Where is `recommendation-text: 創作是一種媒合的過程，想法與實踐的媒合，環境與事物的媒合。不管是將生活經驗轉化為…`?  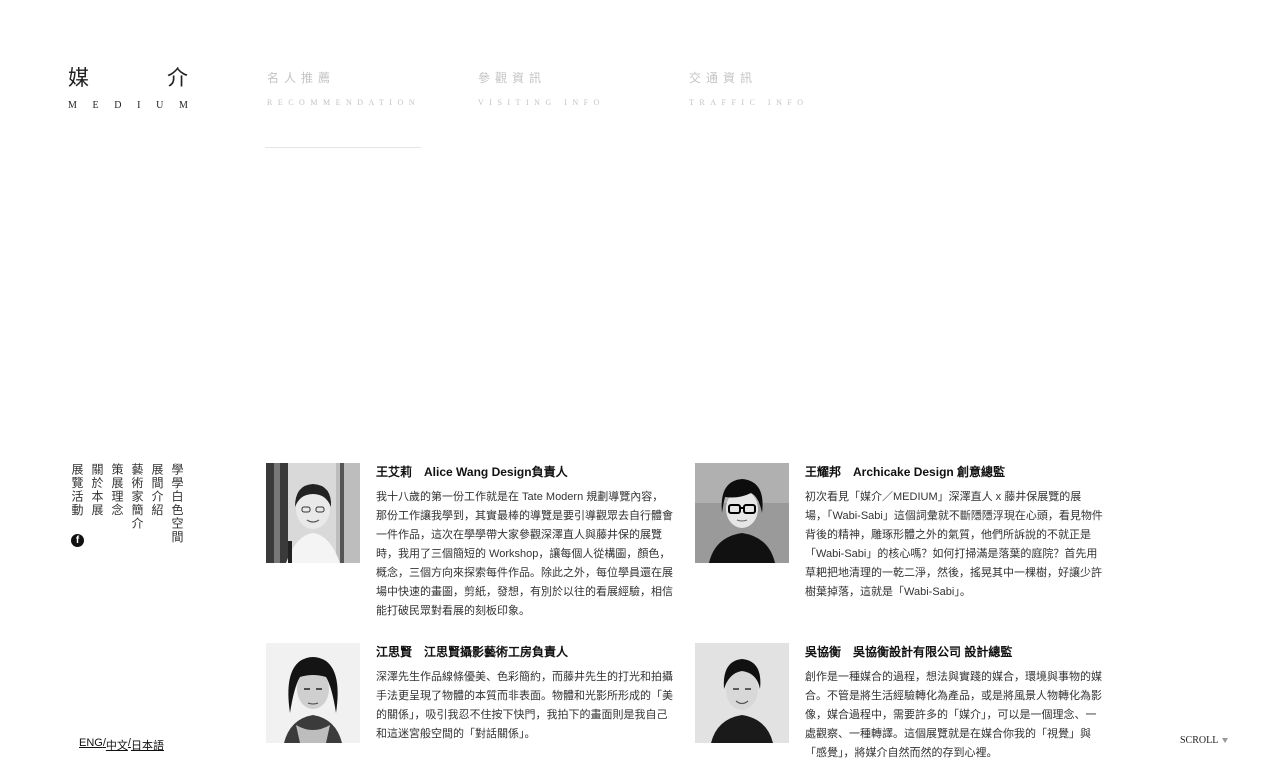
recommendation-text: 創作是一種媒合的過程，想法與實踐的媒合，環境與事物的媒合。不管是將生活經驗轉化為… is located at coordinates (953, 715).